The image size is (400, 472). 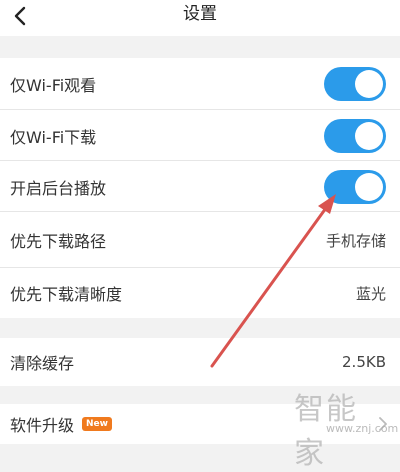 I want to click on back-button, so click(x=20, y=16).